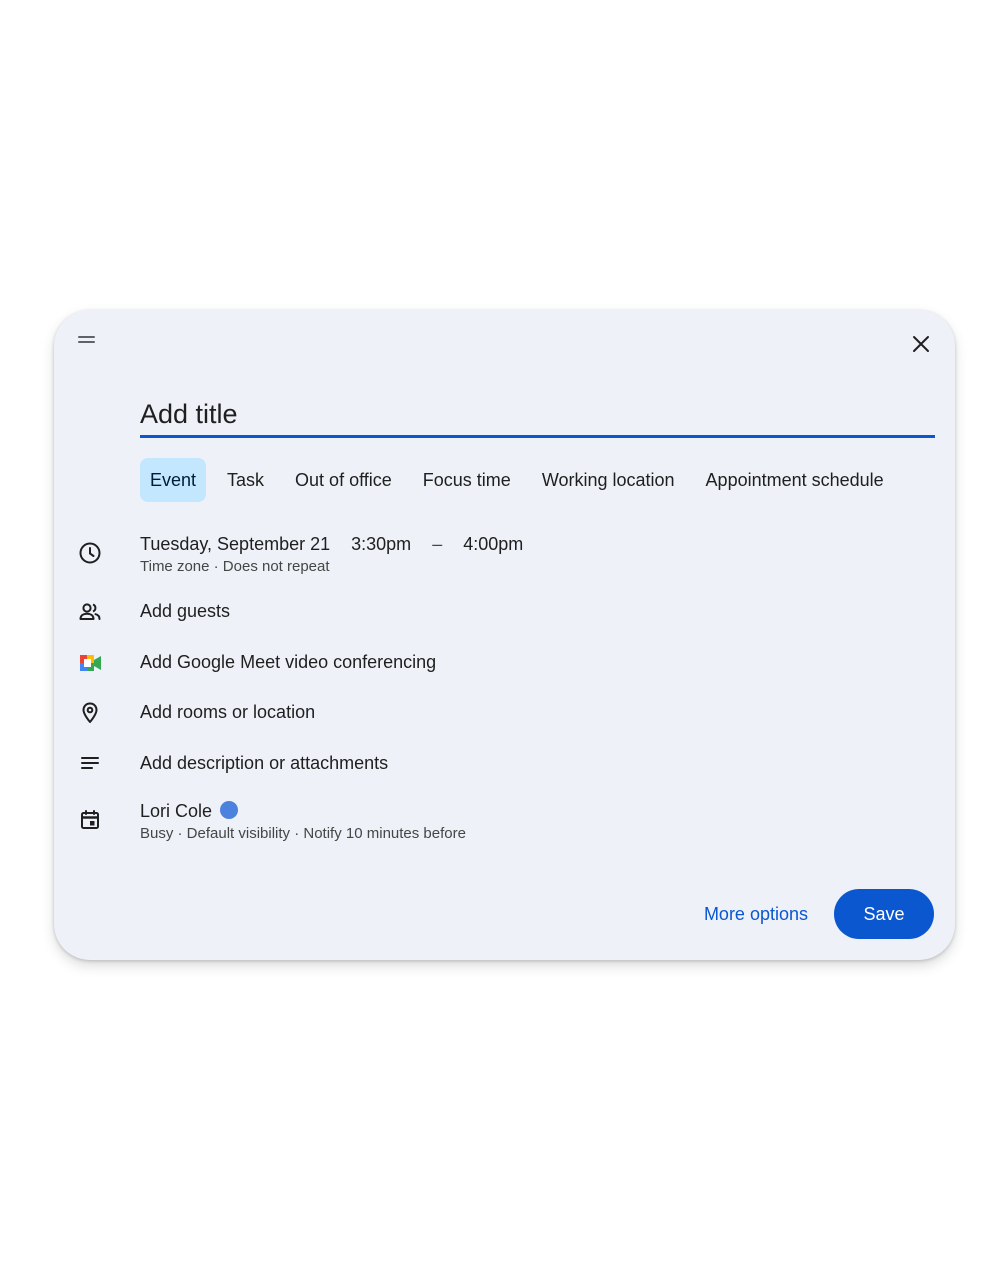 Image resolution: width=992 pixels, height=1261 pixels. I want to click on meet-row: Add Google Meet video conferencing, so click(488, 663).